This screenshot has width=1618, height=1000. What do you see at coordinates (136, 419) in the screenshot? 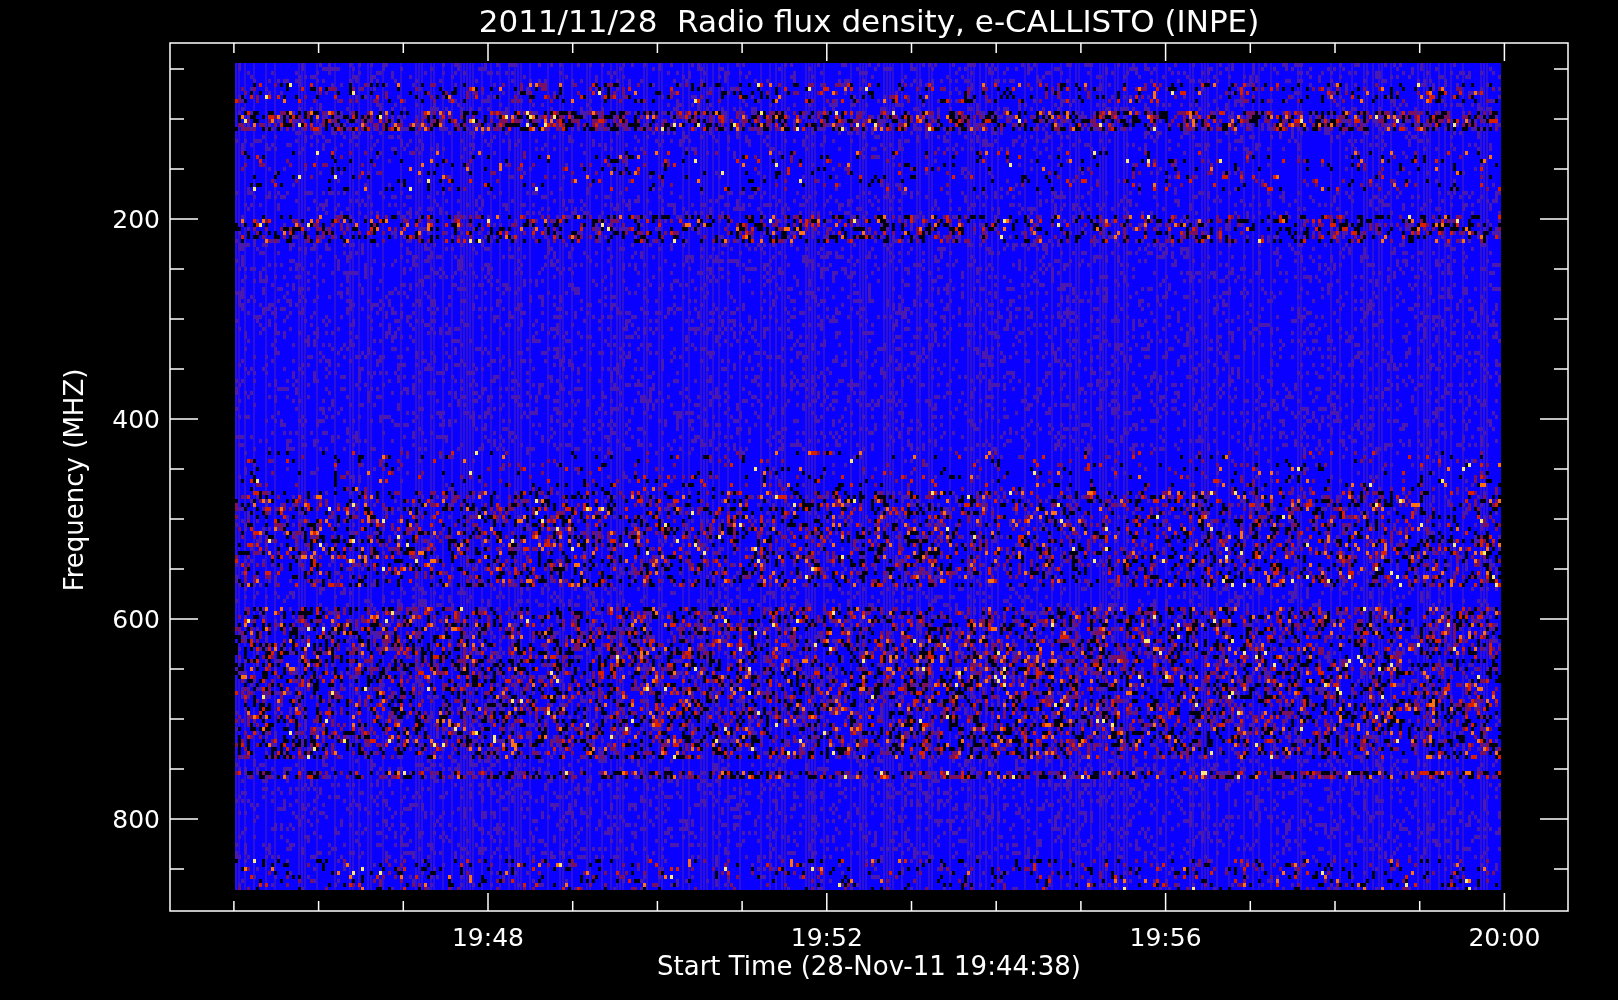
I see `y-tick-label: 400` at bounding box center [136, 419].